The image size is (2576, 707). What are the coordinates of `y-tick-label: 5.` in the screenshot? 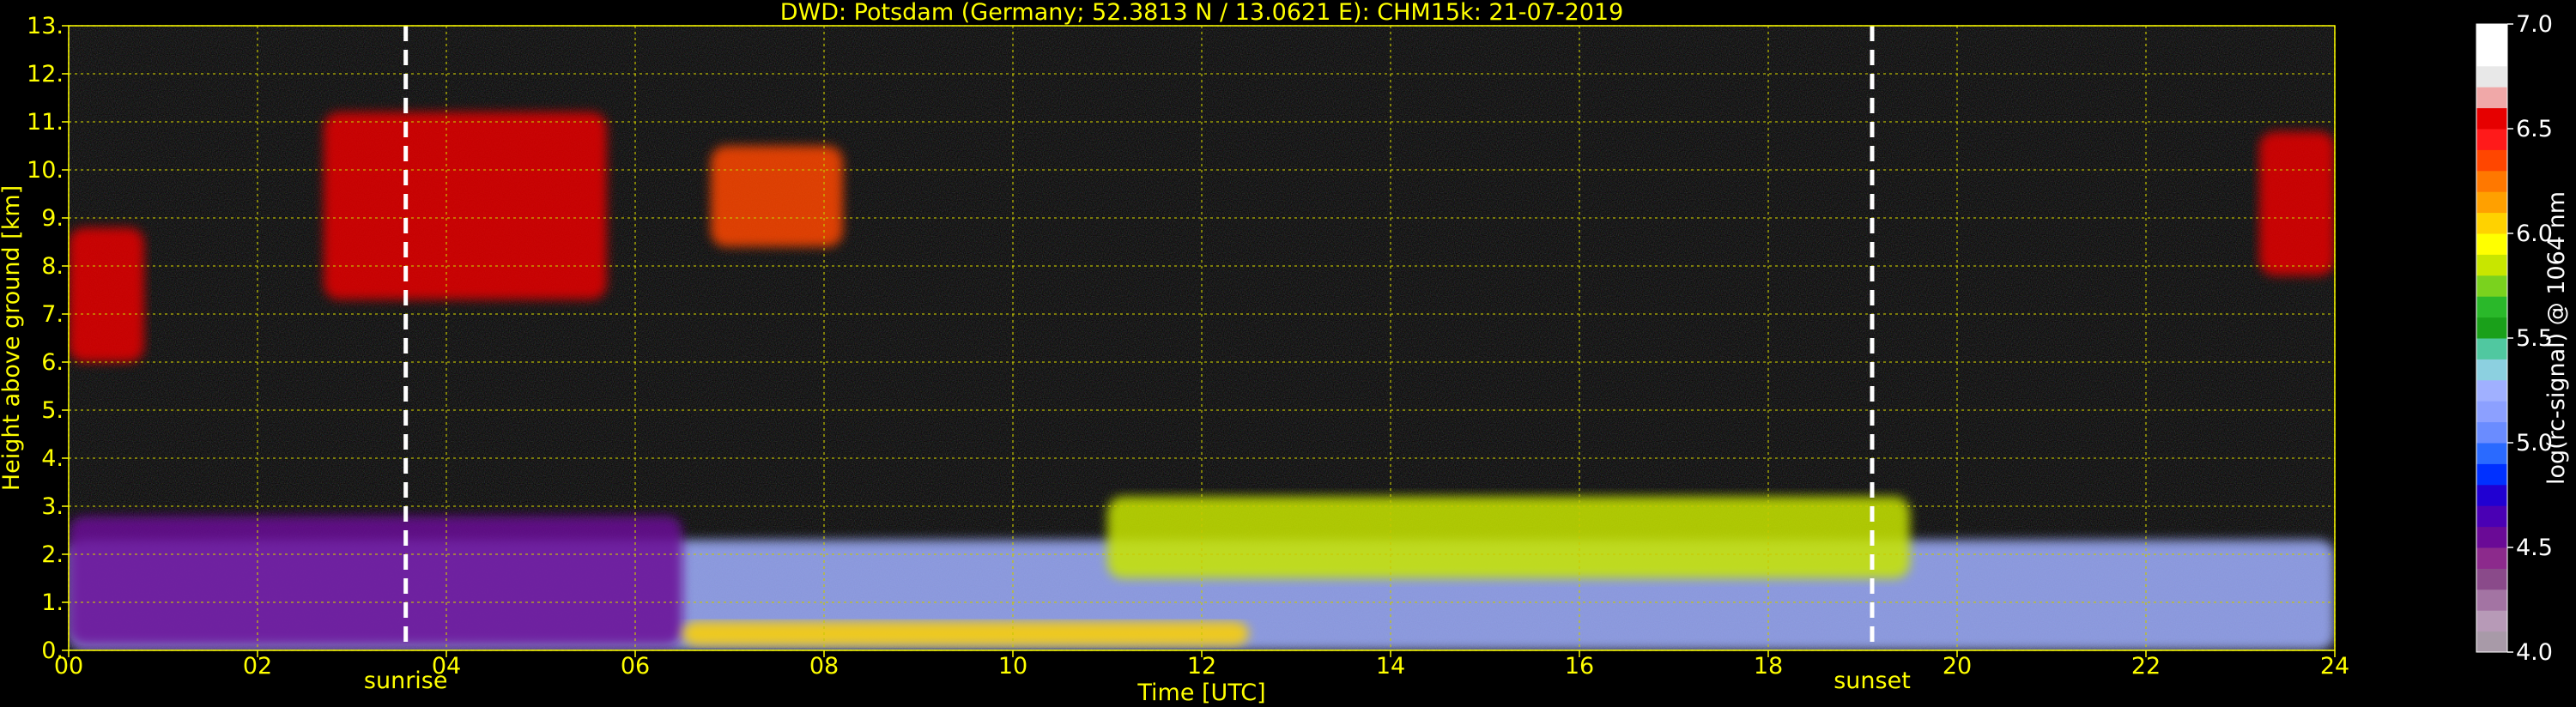 It's located at (52, 411).